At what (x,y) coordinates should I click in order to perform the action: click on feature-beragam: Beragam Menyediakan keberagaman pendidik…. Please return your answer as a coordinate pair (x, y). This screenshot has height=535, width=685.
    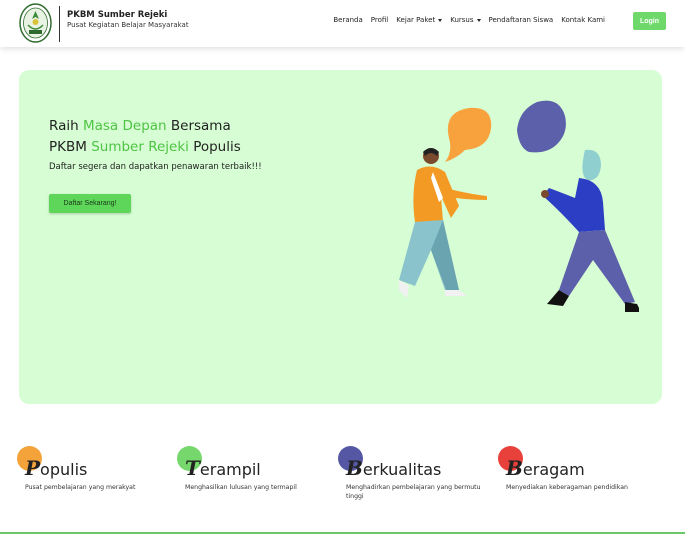
    Looking at the image, I should click on (573, 476).